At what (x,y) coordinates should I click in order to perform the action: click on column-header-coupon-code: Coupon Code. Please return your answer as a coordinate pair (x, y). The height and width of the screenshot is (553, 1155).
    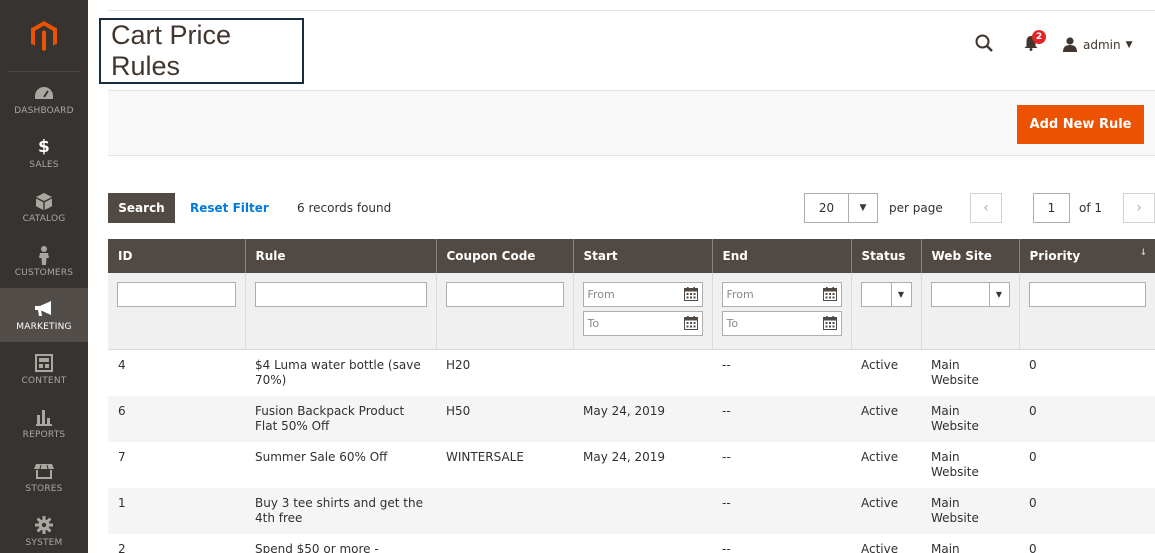
    Looking at the image, I should click on (504, 256).